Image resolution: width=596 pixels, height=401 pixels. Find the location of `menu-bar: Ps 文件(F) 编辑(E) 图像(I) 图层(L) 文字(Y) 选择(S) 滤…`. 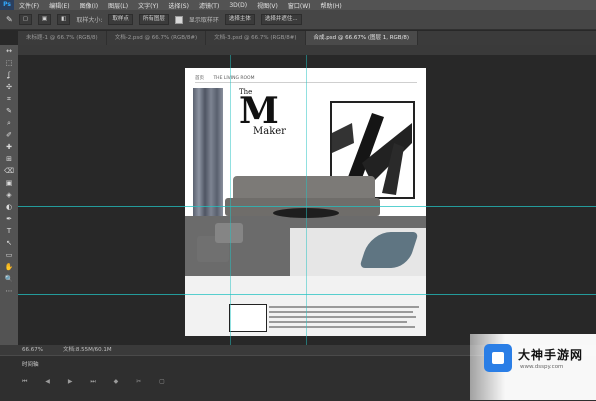

menu-bar: Ps 文件(F) 编辑(E) 图像(I) 图层(L) 文字(Y) 选择(S) 滤… is located at coordinates (298, 5).